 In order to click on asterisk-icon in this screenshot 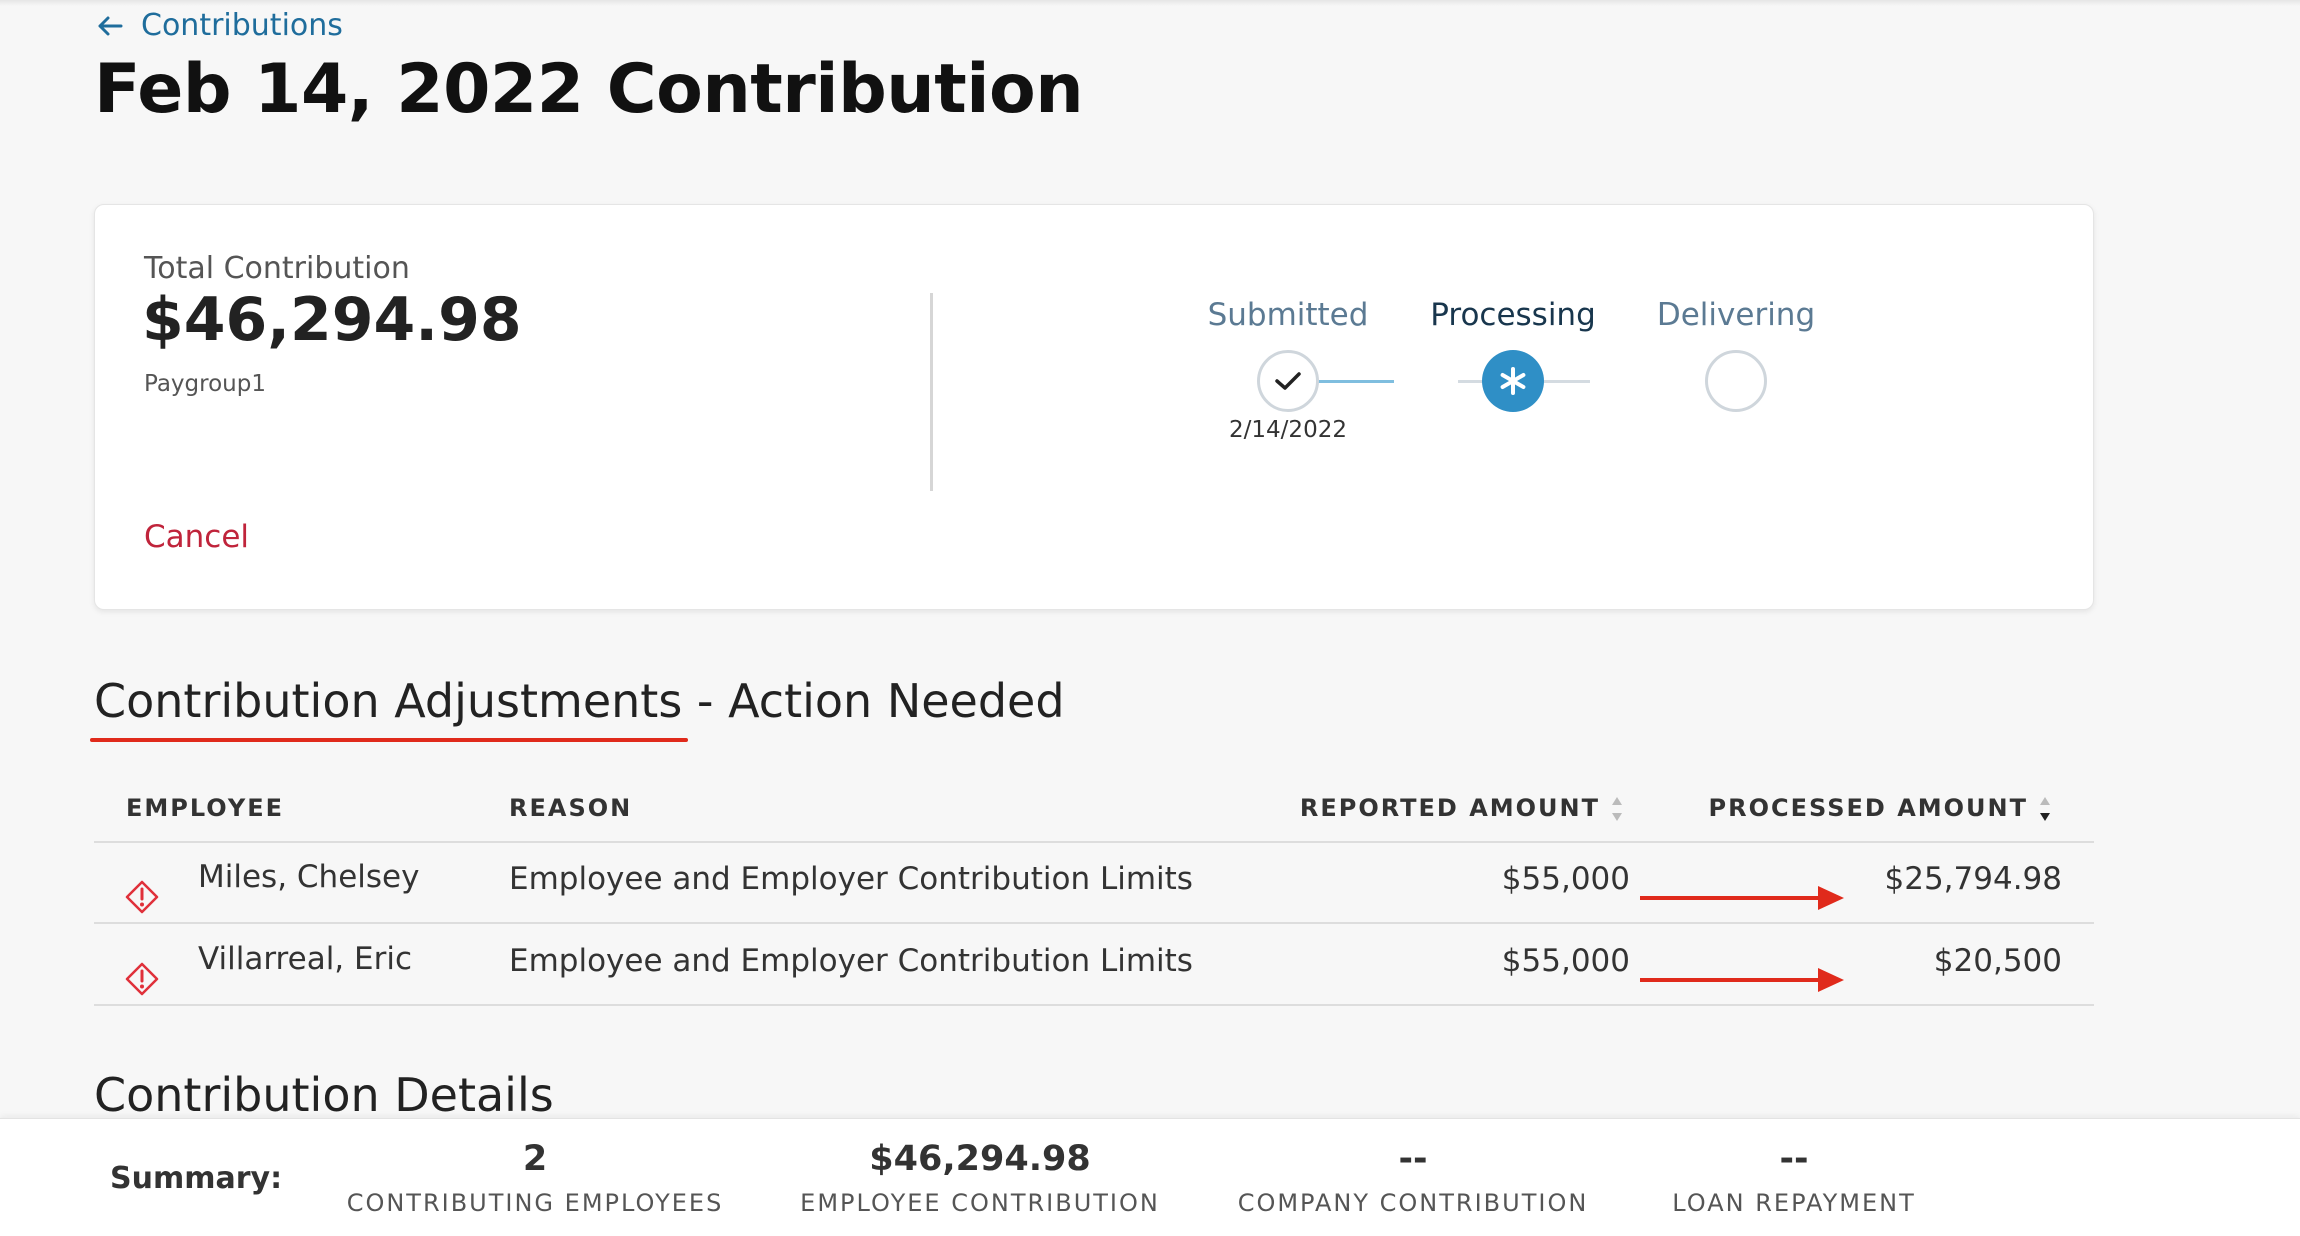, I will do `click(1513, 381)`.